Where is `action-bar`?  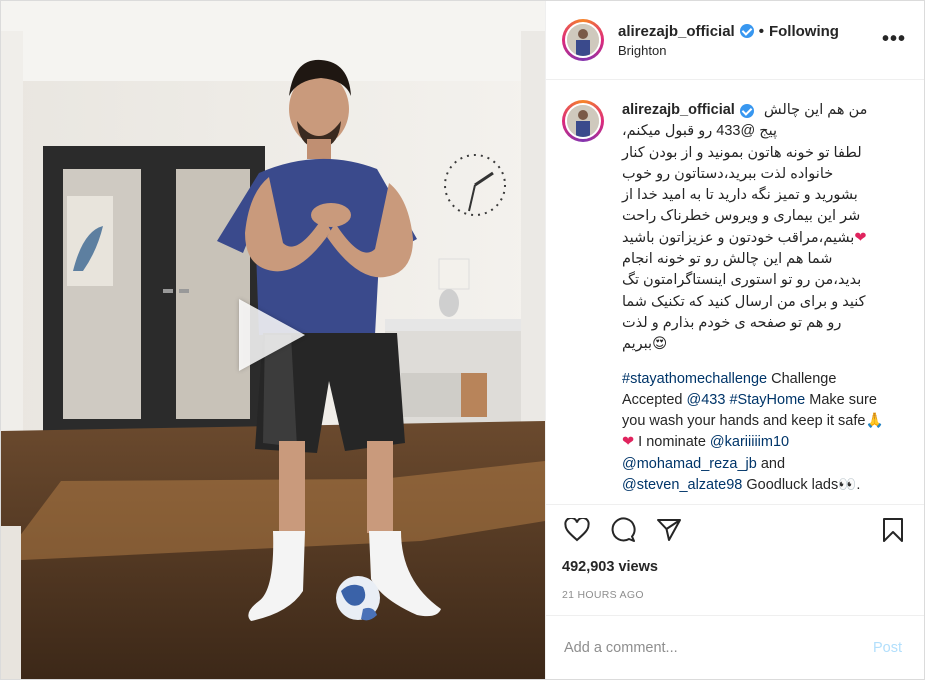 action-bar is located at coordinates (735, 529).